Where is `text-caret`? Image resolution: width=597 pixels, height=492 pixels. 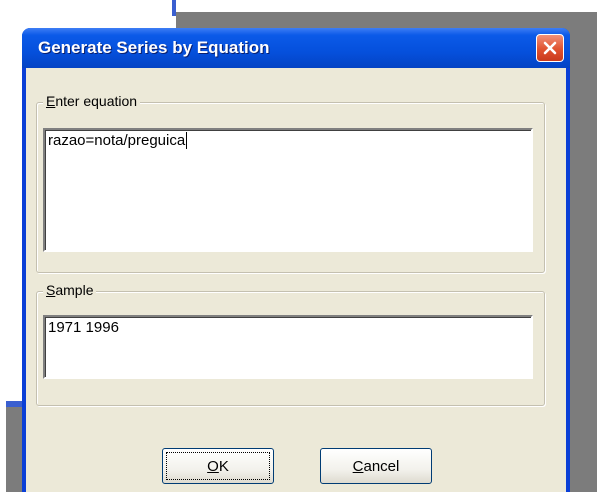
text-caret is located at coordinates (187, 140).